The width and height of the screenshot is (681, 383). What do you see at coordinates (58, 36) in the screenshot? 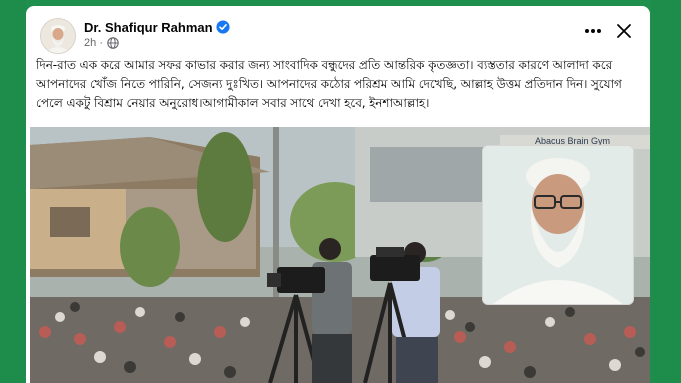
I see `author-avatar` at bounding box center [58, 36].